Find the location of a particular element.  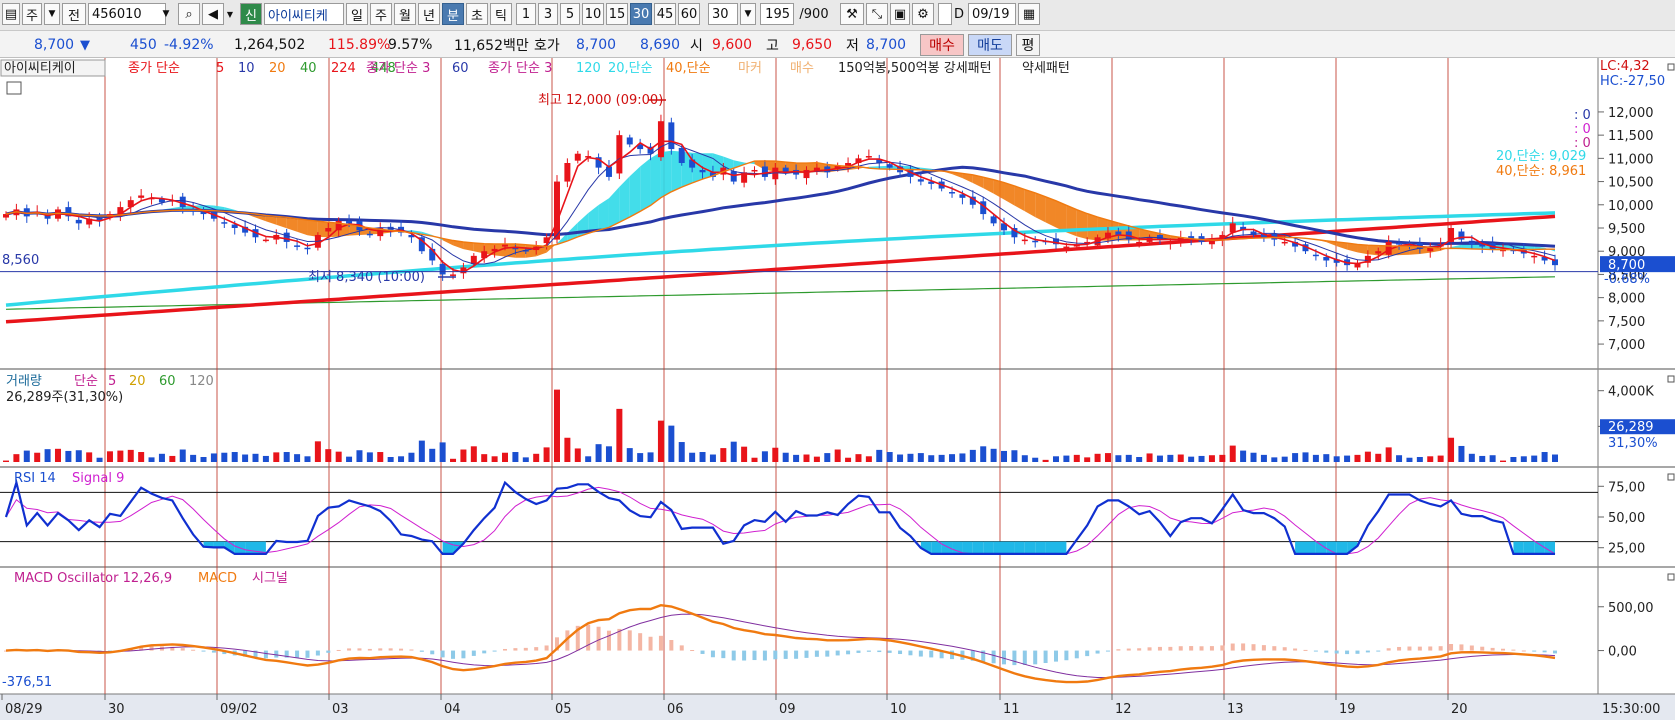

interval-button-6: 45 is located at coordinates (665, 14).